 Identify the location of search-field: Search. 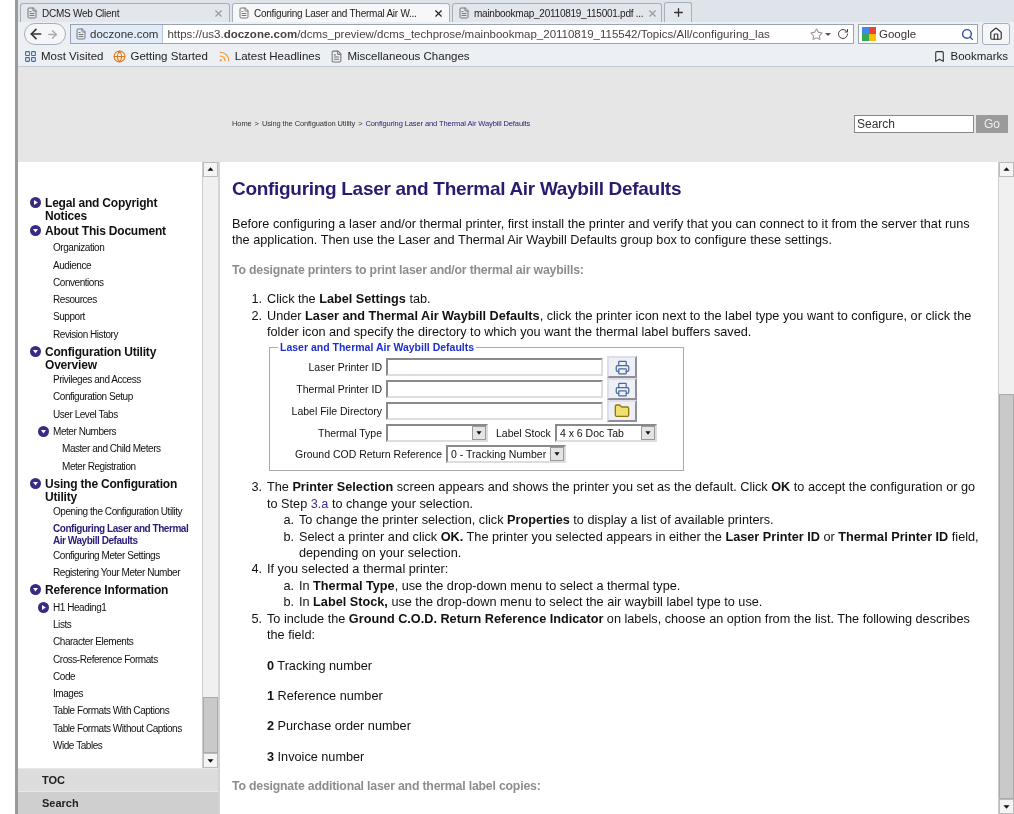
(914, 123).